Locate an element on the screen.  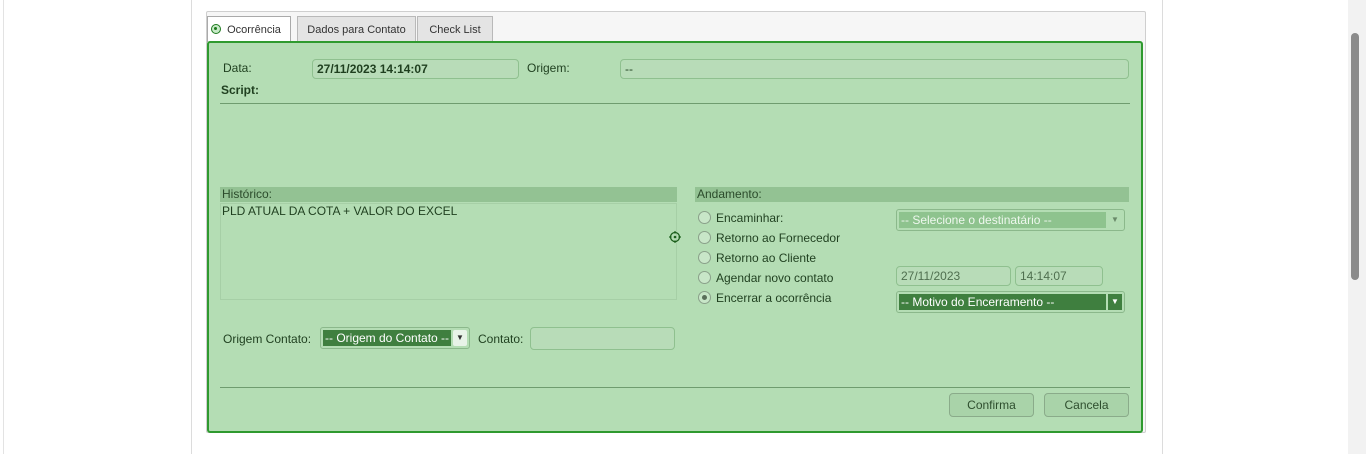
tab-dados-label: Dados para Contato is located at coordinates (356, 30).